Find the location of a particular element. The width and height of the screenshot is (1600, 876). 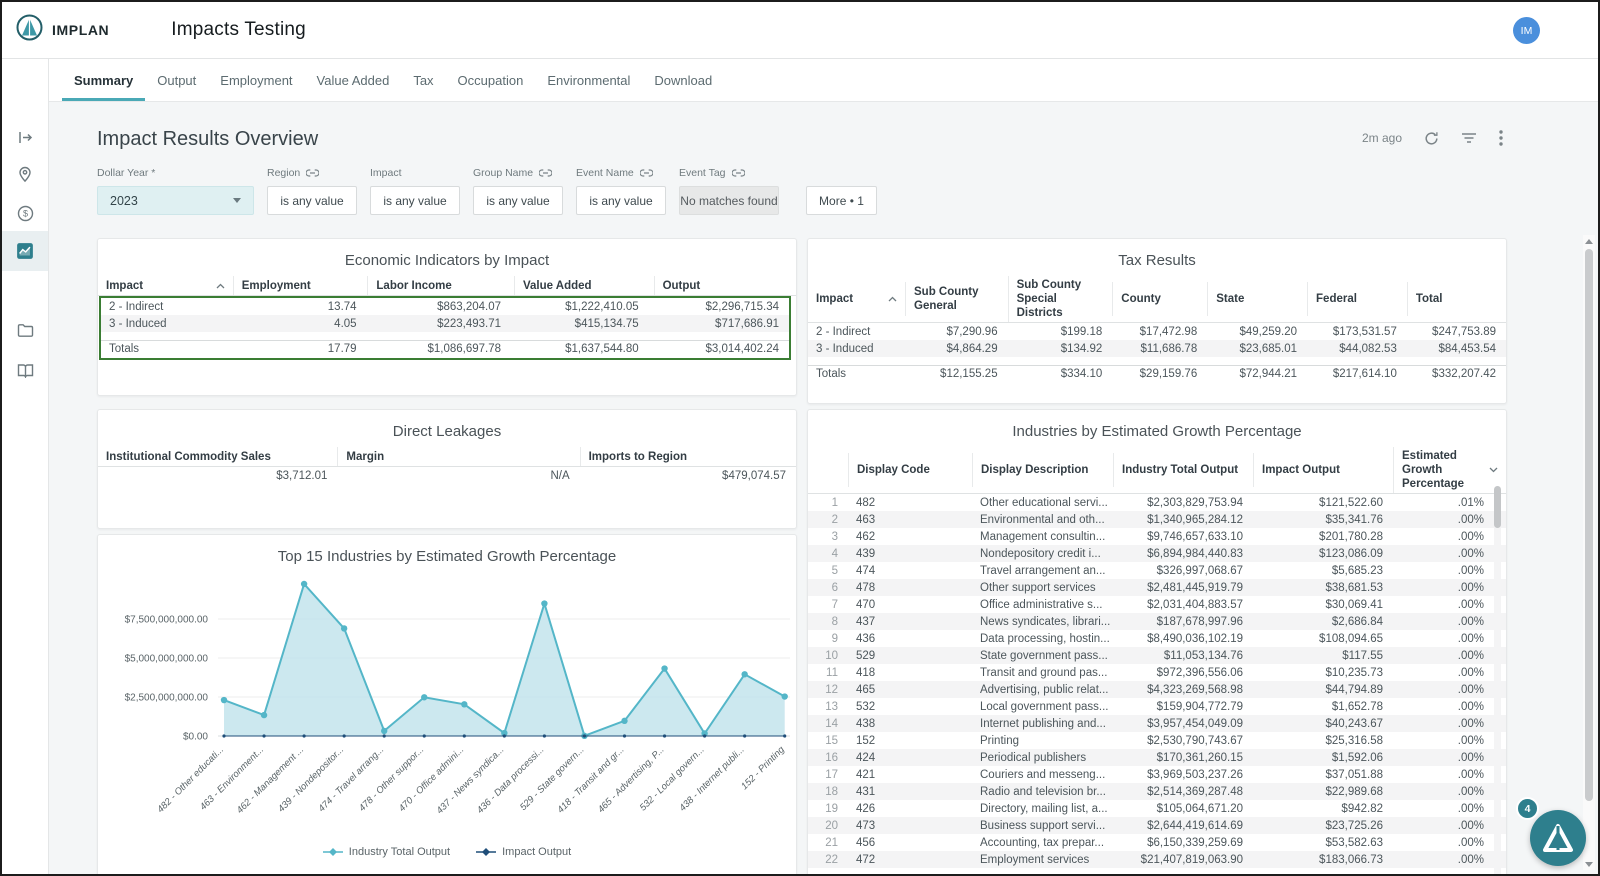

column-header: Impact Output is located at coordinates (1323, 470).